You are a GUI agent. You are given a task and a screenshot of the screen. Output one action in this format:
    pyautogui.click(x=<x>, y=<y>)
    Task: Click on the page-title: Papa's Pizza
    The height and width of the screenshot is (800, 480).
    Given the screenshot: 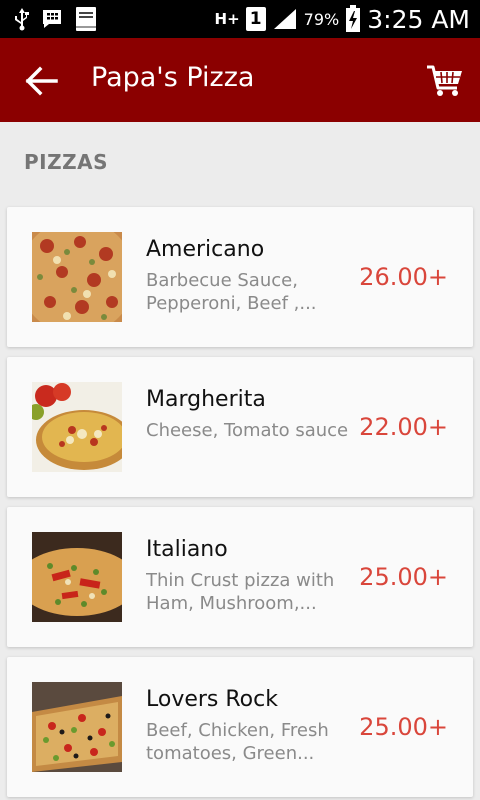 What is the action you would take?
    pyautogui.click(x=173, y=77)
    